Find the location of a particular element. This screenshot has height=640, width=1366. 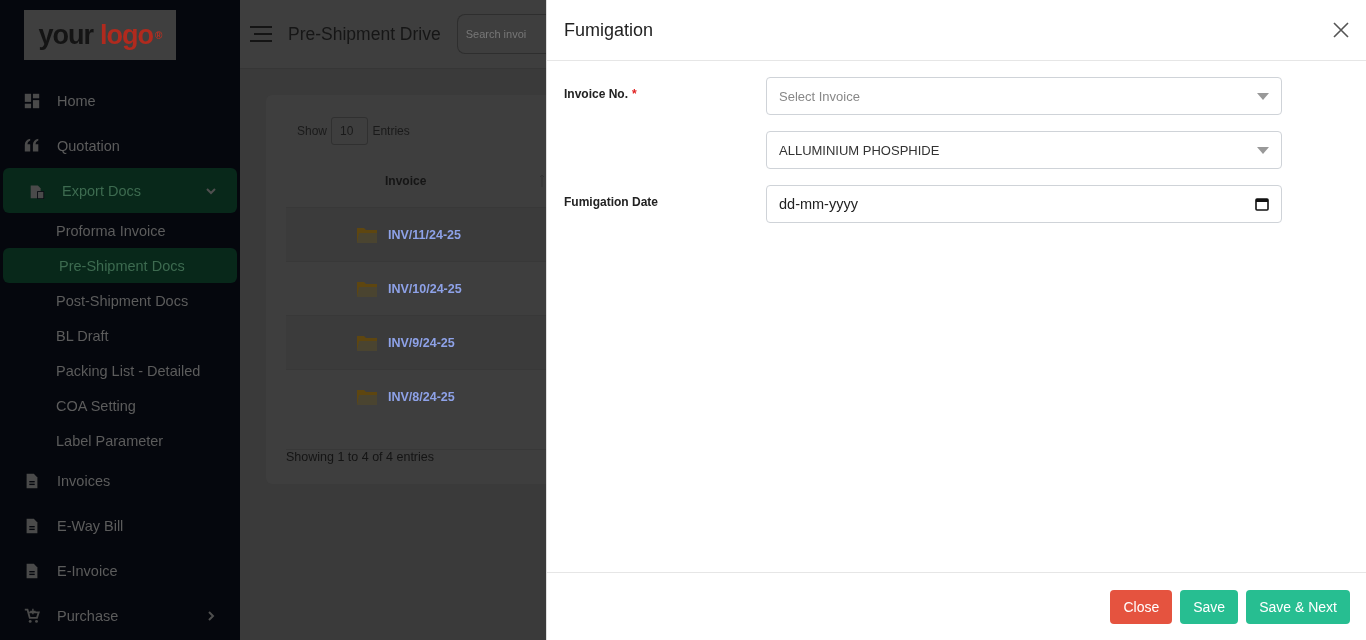

invoice-link: INV/8/24-25 is located at coordinates (421, 396).